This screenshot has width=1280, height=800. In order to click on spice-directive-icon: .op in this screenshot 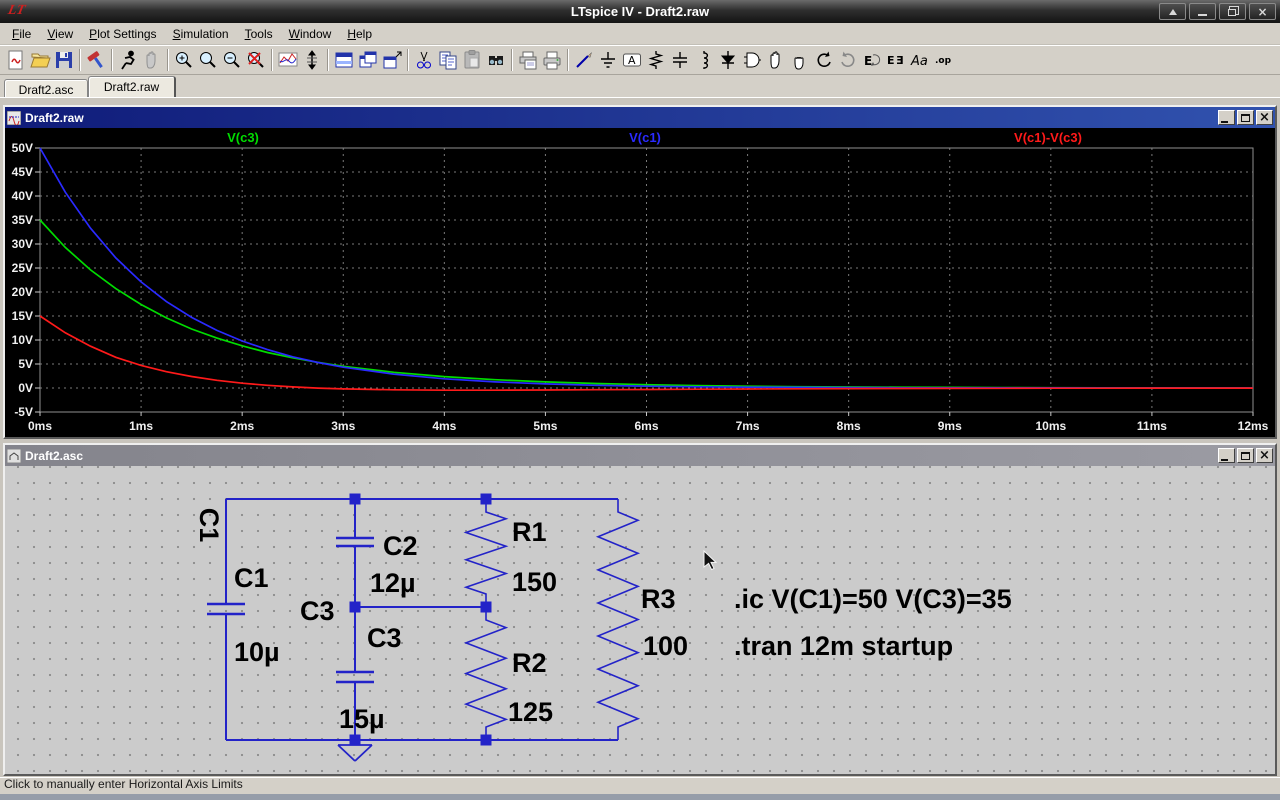, I will do `click(944, 60)`.